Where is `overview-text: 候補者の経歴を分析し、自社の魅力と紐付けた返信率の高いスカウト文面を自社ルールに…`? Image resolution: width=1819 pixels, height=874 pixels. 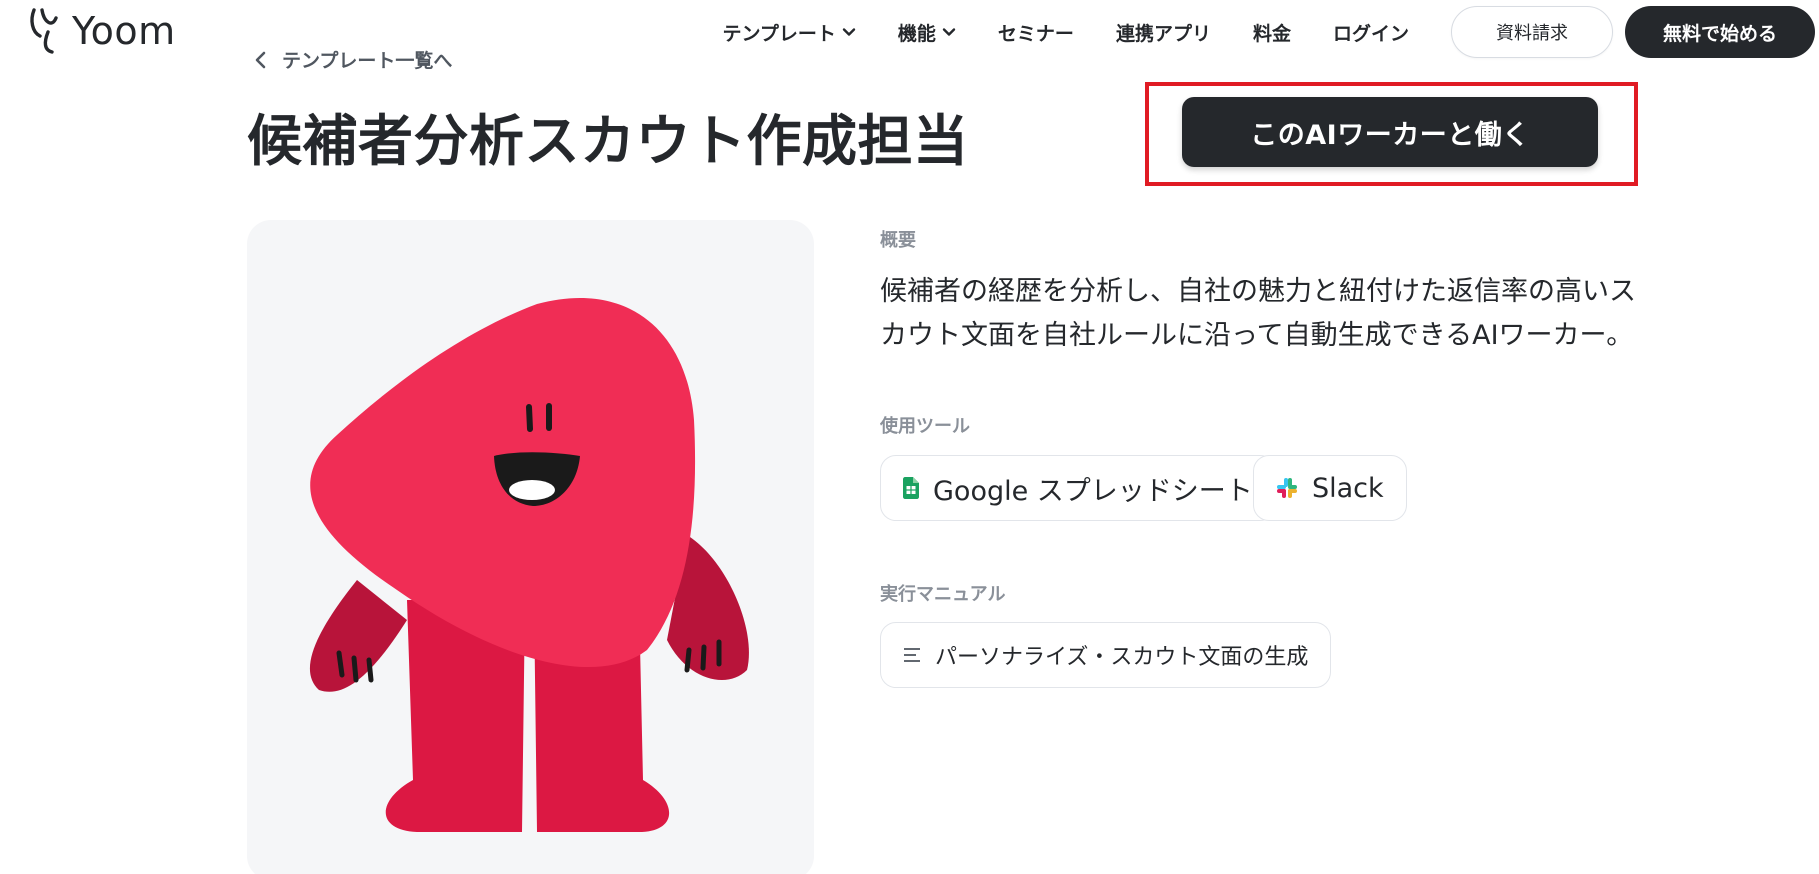
overview-text: 候補者の経歴を分析し、自社の魅力と紐付けた返信率の高いスカウト文面を自社ルールに… is located at coordinates (1258, 313).